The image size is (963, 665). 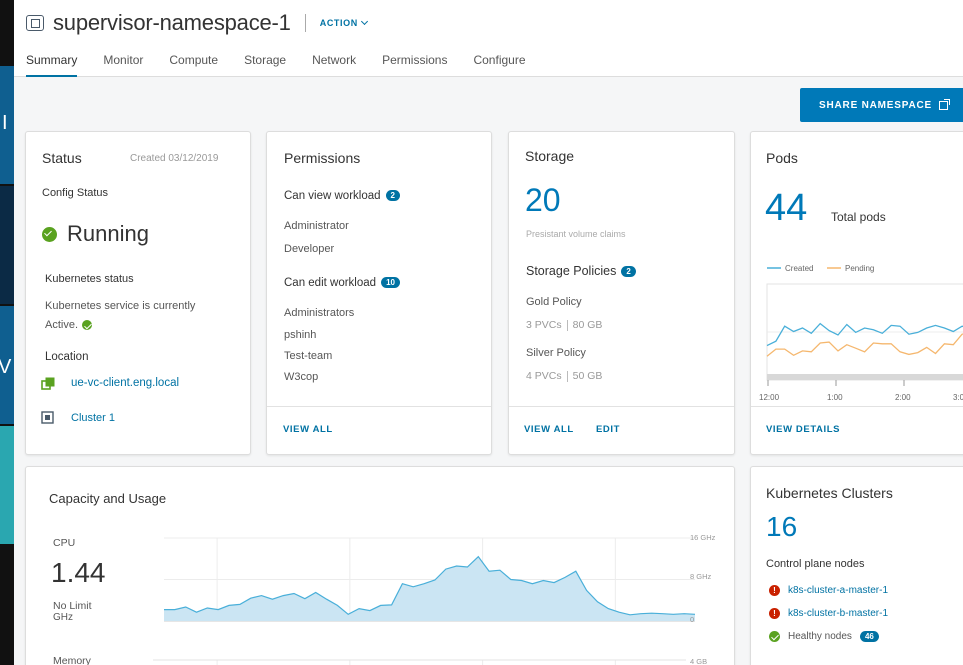 I want to click on running-text: Running, so click(x=108, y=233).